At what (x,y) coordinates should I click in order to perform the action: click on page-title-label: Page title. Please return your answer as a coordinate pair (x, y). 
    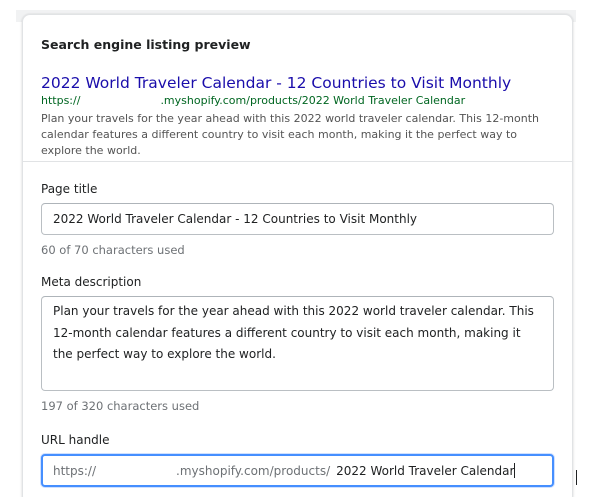
    Looking at the image, I should click on (69, 189).